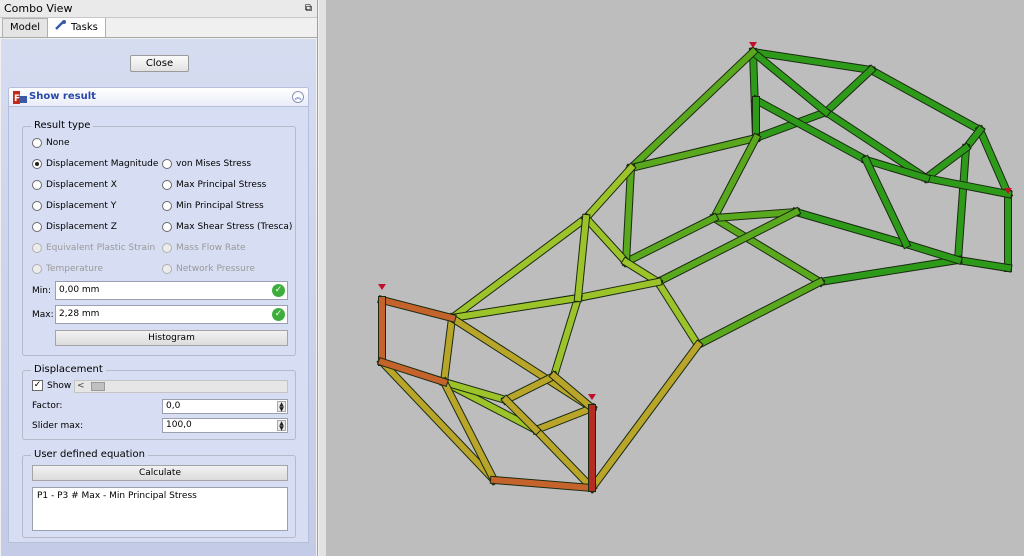 The image size is (1024, 556). I want to click on radio-displacement-x: Displacement X, so click(74, 185).